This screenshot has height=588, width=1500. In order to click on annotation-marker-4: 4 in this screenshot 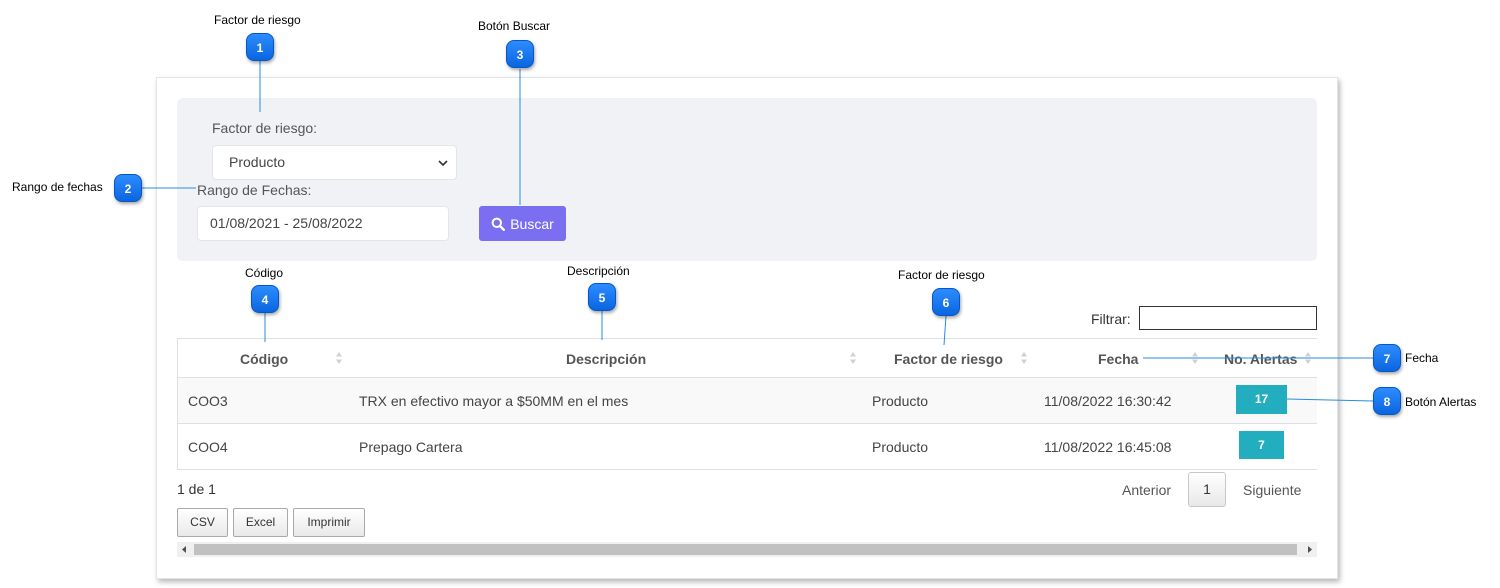, I will do `click(265, 299)`.